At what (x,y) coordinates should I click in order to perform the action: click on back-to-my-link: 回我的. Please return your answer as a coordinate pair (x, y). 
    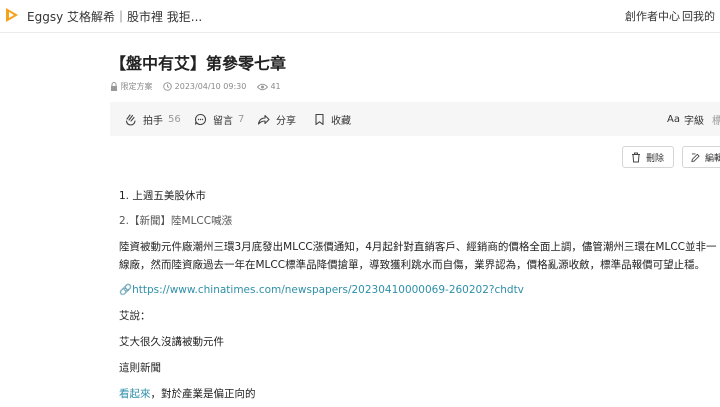
    Looking at the image, I should click on (698, 16).